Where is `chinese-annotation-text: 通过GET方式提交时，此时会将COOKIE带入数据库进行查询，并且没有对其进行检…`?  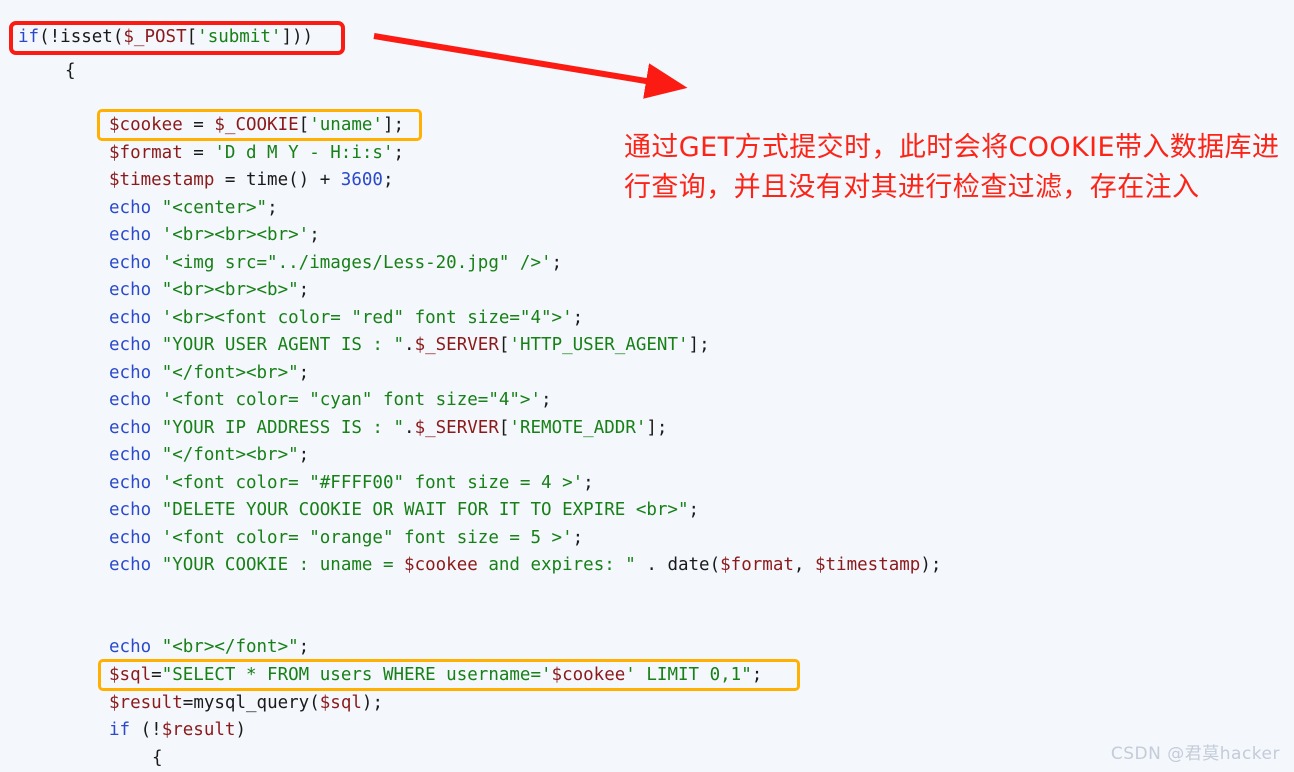 chinese-annotation-text: 通过GET方式提交时，此时会将COOKIE带入数据库进行查询，并且没有对其进行检… is located at coordinates (952, 167).